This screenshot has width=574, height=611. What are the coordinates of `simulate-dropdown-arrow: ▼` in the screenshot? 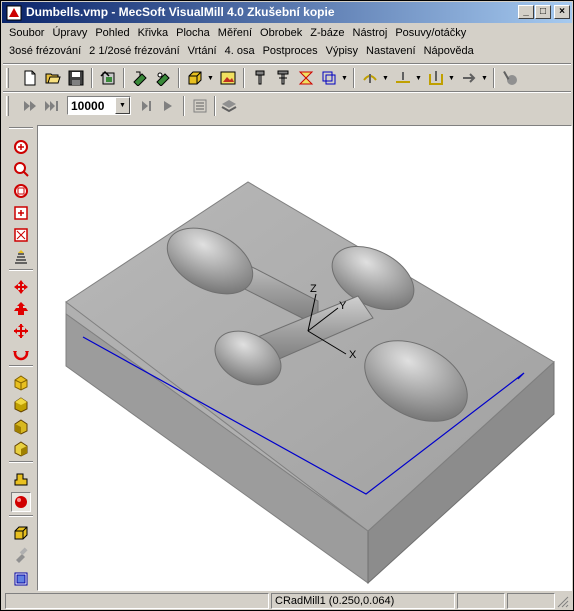 It's located at (484, 78).